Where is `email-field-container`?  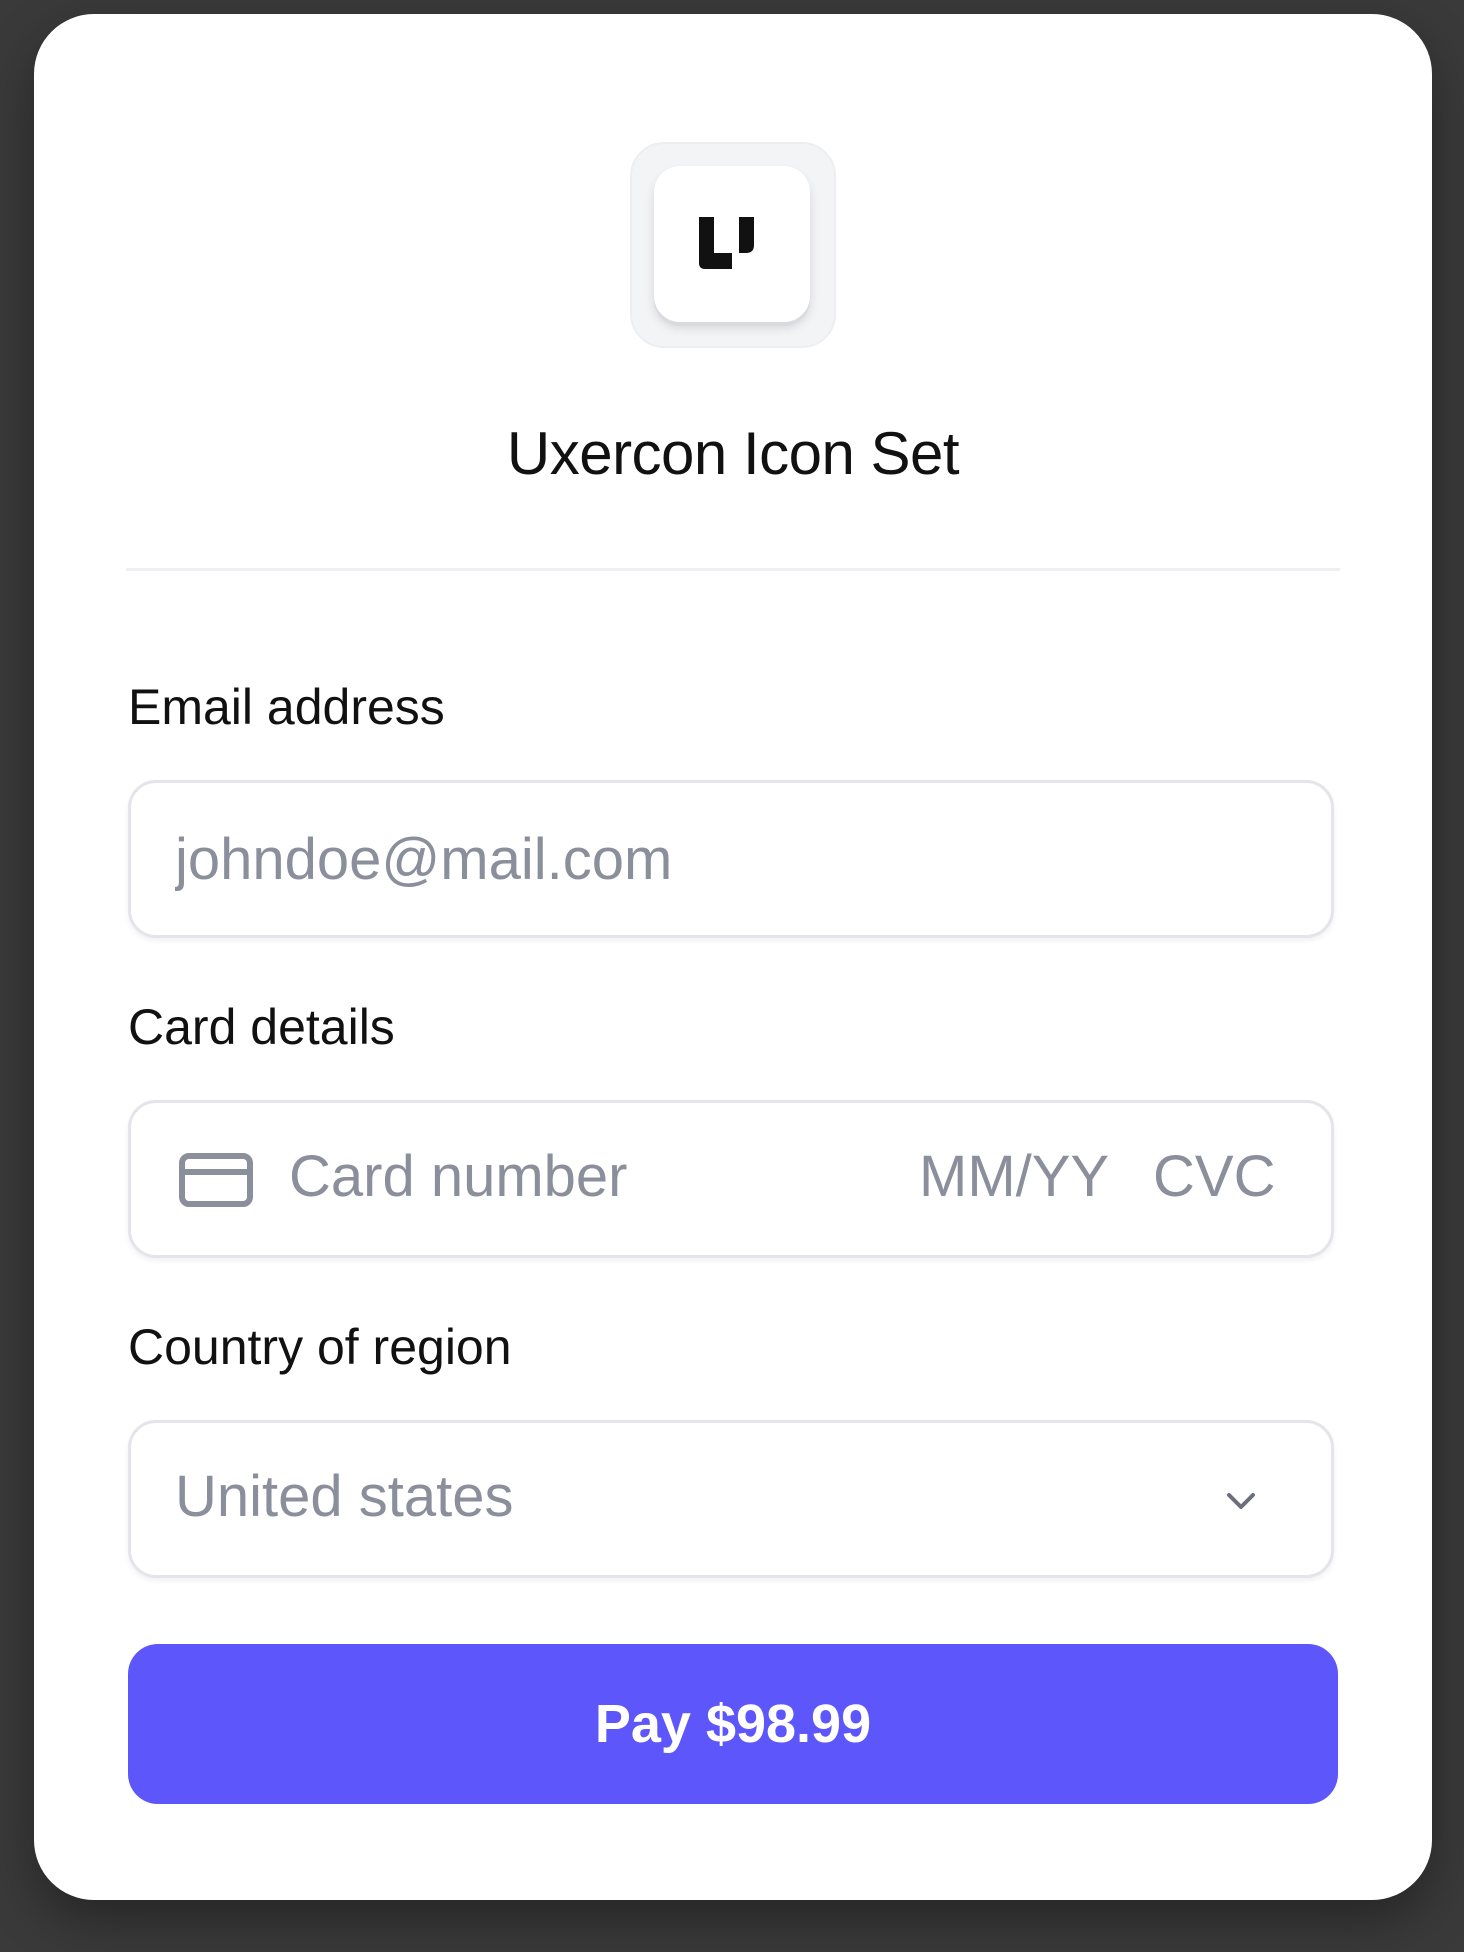 email-field-container is located at coordinates (731, 859).